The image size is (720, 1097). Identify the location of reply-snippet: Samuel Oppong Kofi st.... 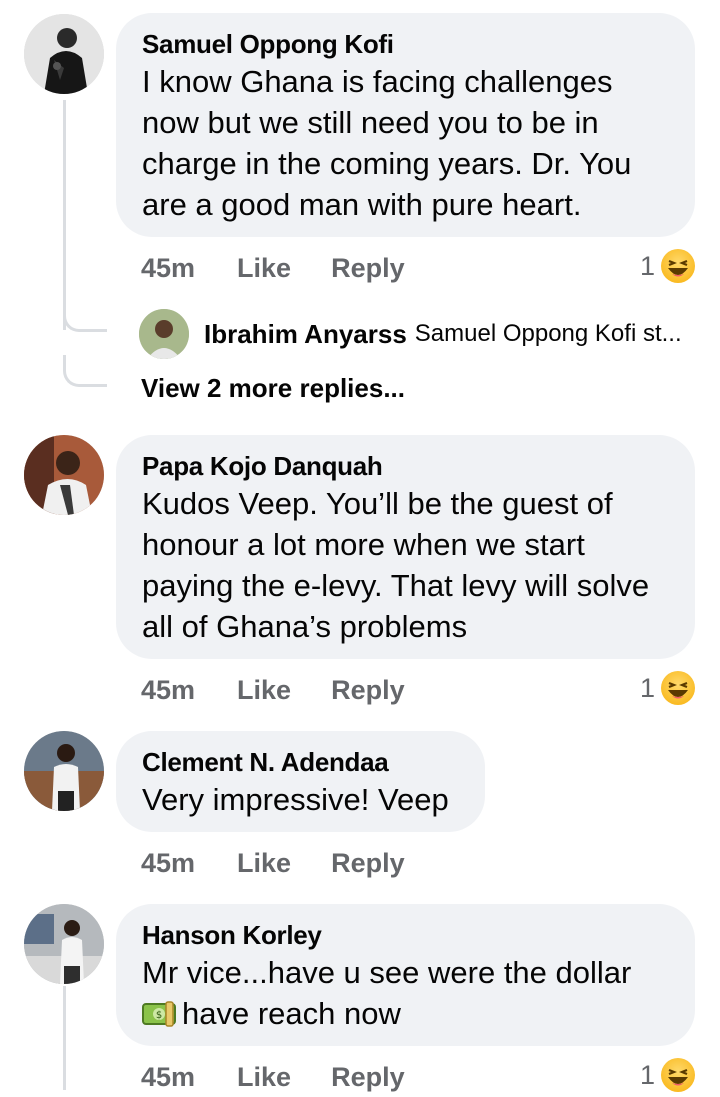
(548, 333).